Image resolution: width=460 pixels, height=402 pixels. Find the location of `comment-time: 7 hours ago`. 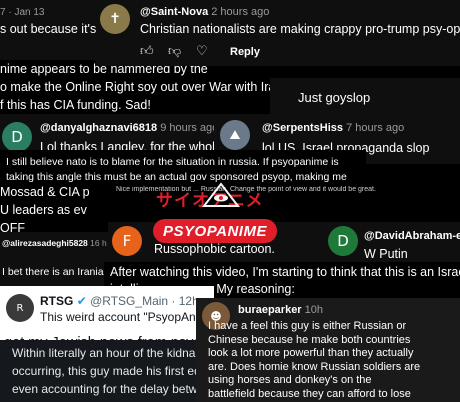

comment-time: 7 hours ago is located at coordinates (375, 128).